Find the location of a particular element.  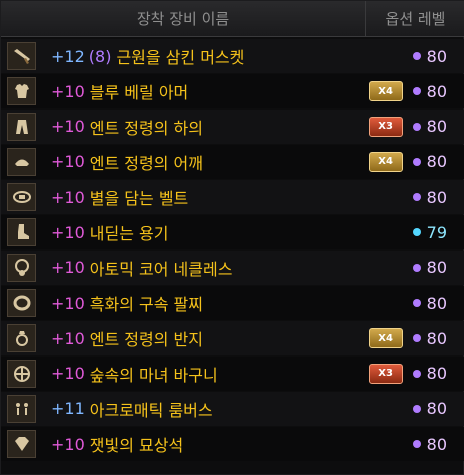

shoulder-icon is located at coordinates (21, 161).